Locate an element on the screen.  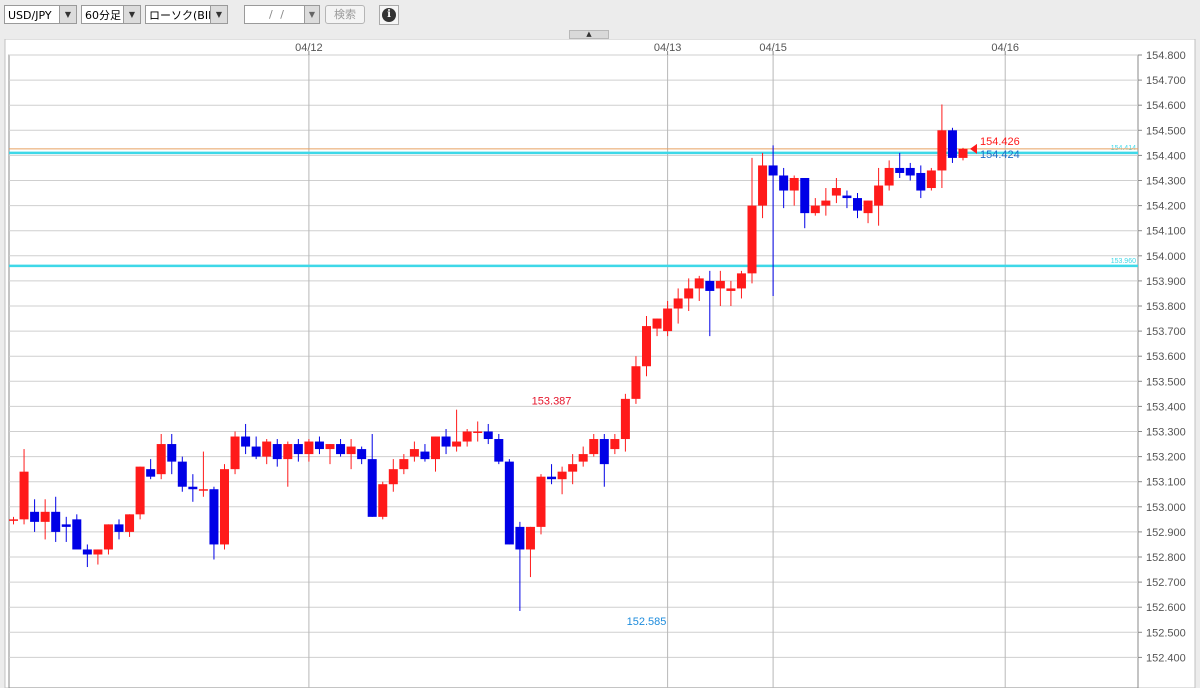
date-placeholder: / / is located at coordinates (277, 14).